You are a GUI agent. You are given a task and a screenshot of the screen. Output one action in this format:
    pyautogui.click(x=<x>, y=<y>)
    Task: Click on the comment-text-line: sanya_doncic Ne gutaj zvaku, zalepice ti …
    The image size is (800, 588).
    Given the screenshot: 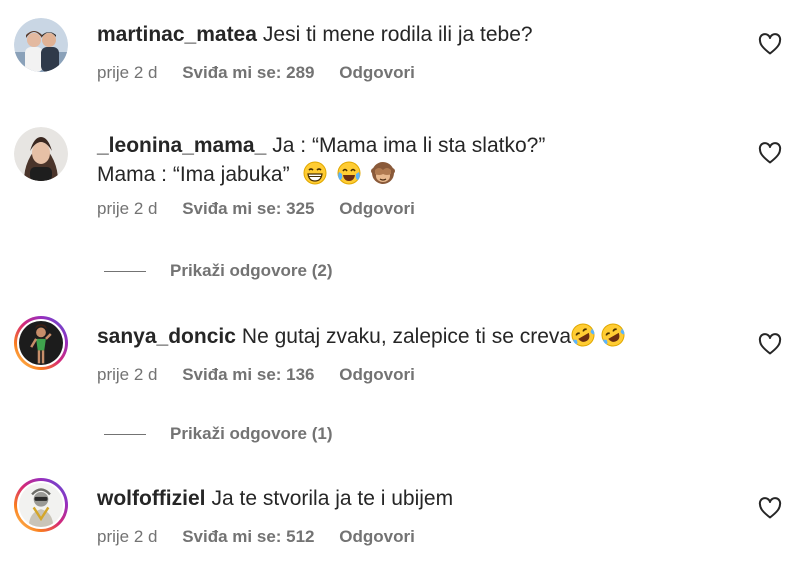 What is the action you would take?
    pyautogui.click(x=418, y=336)
    